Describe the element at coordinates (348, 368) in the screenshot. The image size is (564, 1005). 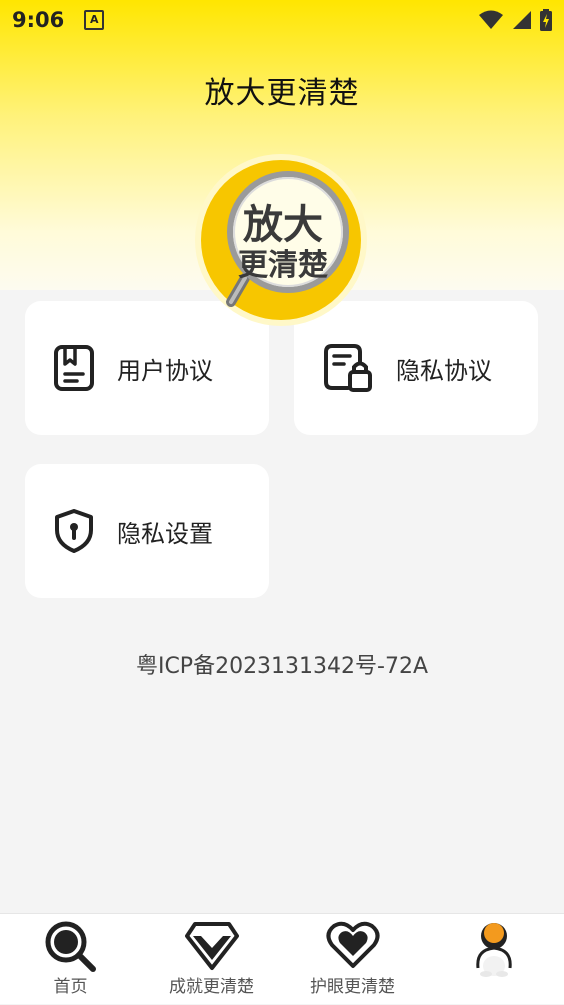
I see `privacy-lock-document-icon` at that location.